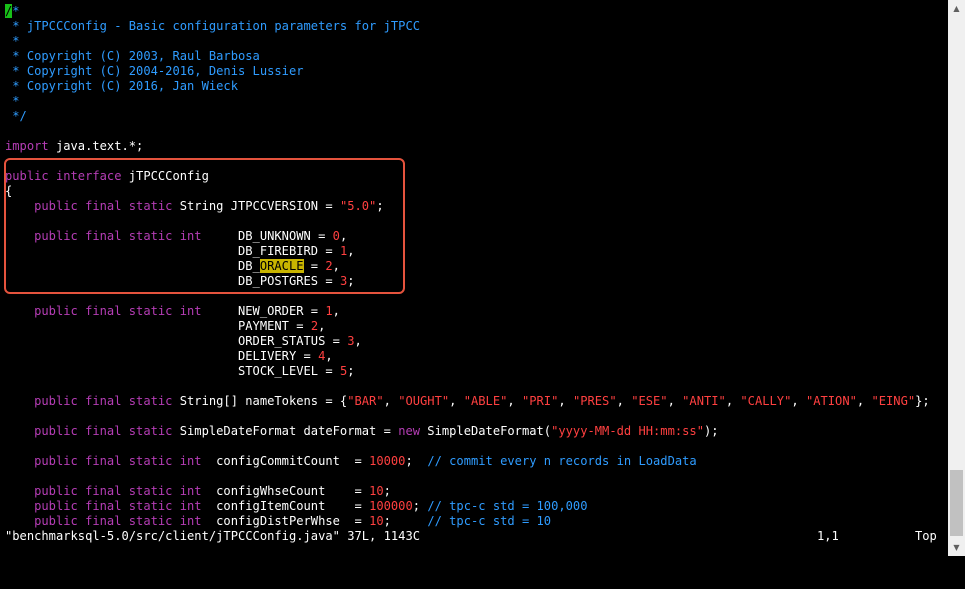 The height and width of the screenshot is (589, 965). I want to click on code-token: public interface, so click(63, 176).